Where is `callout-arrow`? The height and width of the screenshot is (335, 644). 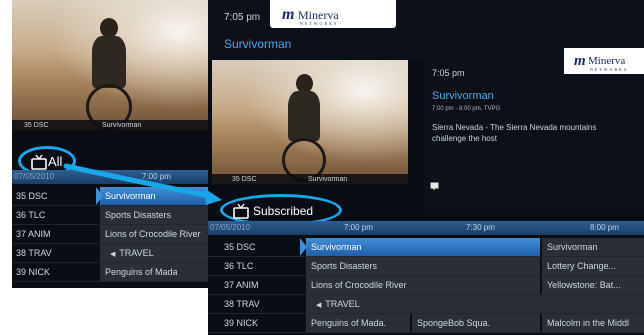 callout-arrow is located at coordinates (142, 184).